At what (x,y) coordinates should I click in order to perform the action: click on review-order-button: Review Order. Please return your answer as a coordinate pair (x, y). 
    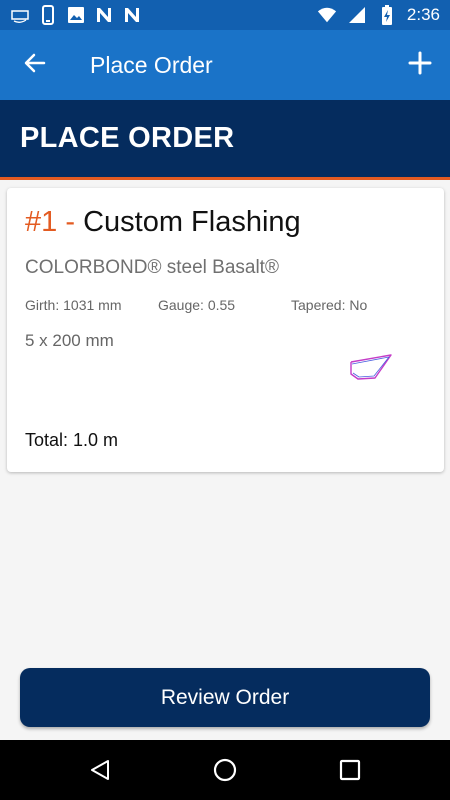
    Looking at the image, I should click on (225, 697).